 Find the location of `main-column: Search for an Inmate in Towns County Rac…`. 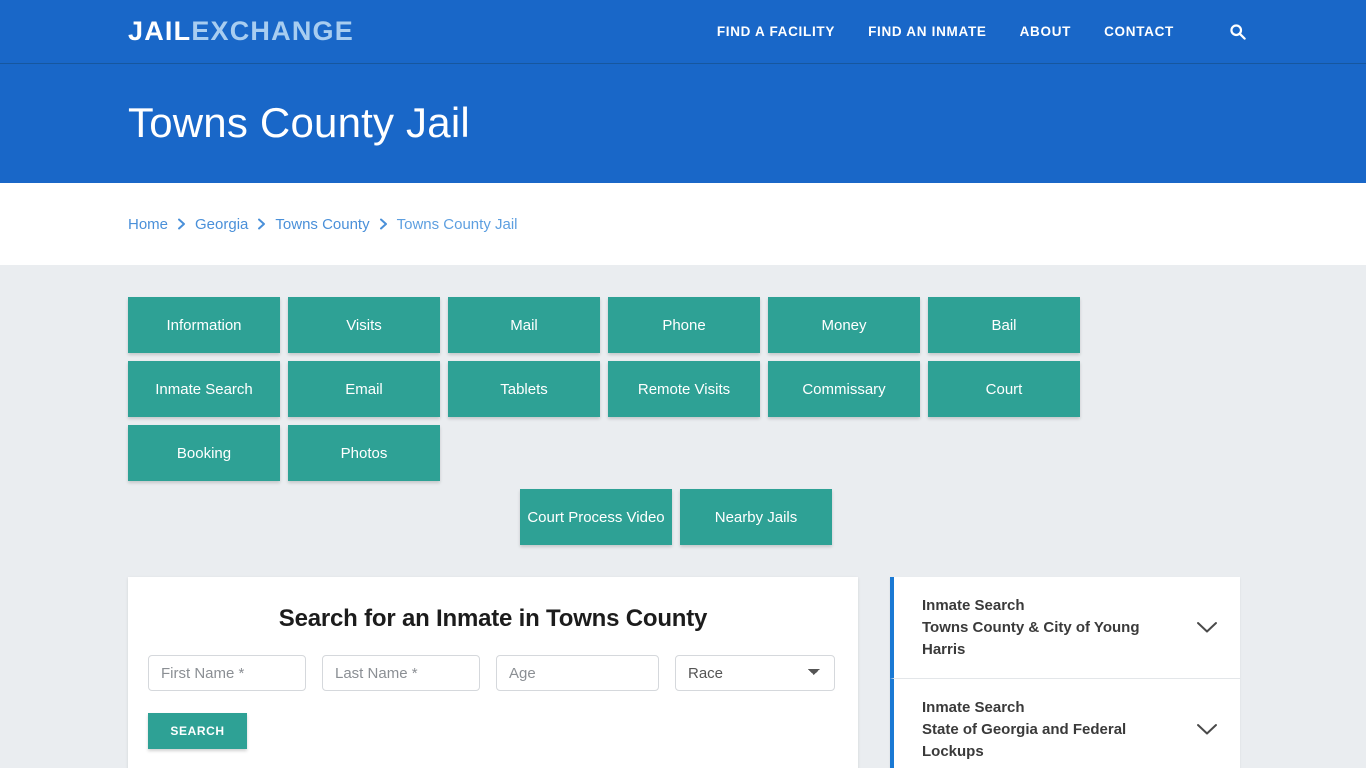

main-column: Search for an Inmate in Towns County Rac… is located at coordinates (493, 672).